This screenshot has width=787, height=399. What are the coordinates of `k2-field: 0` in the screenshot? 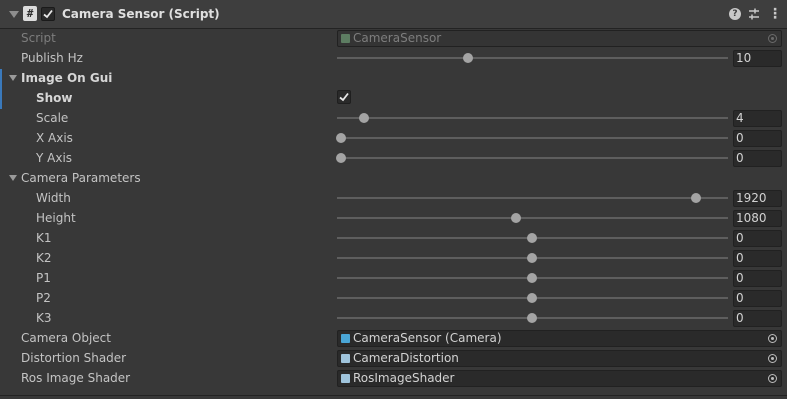 It's located at (757, 258).